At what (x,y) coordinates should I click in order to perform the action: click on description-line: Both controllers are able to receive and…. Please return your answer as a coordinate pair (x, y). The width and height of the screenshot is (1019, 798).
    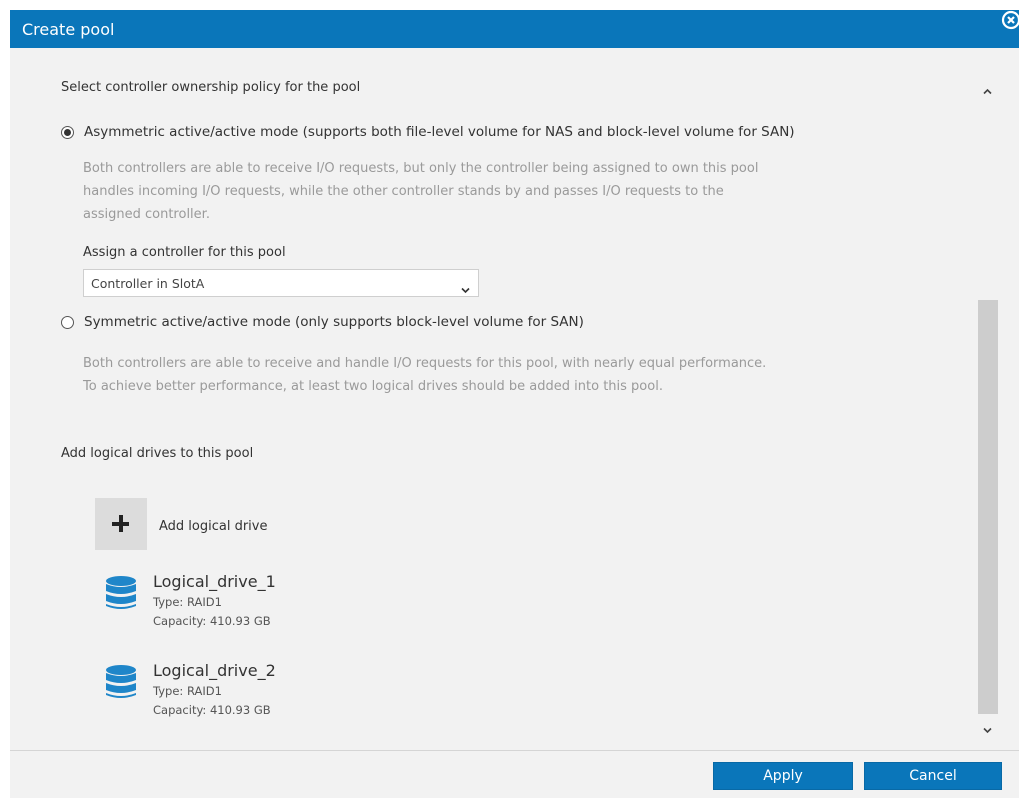
    Looking at the image, I should click on (425, 363).